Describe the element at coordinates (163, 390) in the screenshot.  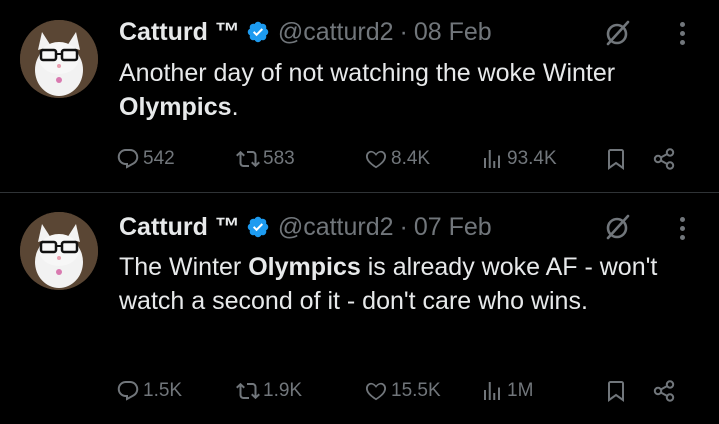
I see `reply-count: 1.5K` at that location.